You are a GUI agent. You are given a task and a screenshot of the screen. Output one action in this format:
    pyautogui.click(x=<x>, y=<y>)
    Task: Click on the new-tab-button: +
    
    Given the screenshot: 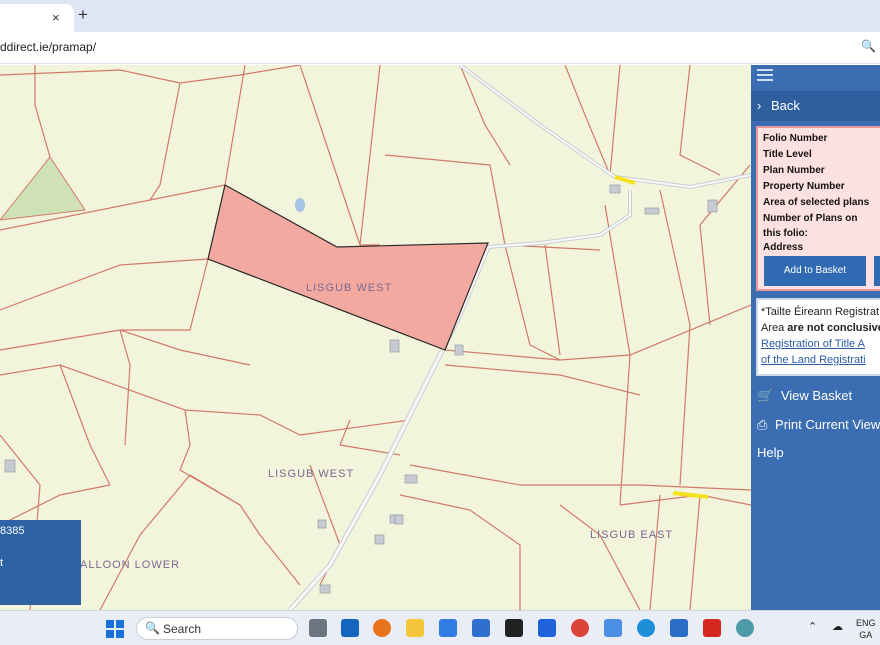 What is the action you would take?
    pyautogui.click(x=83, y=15)
    